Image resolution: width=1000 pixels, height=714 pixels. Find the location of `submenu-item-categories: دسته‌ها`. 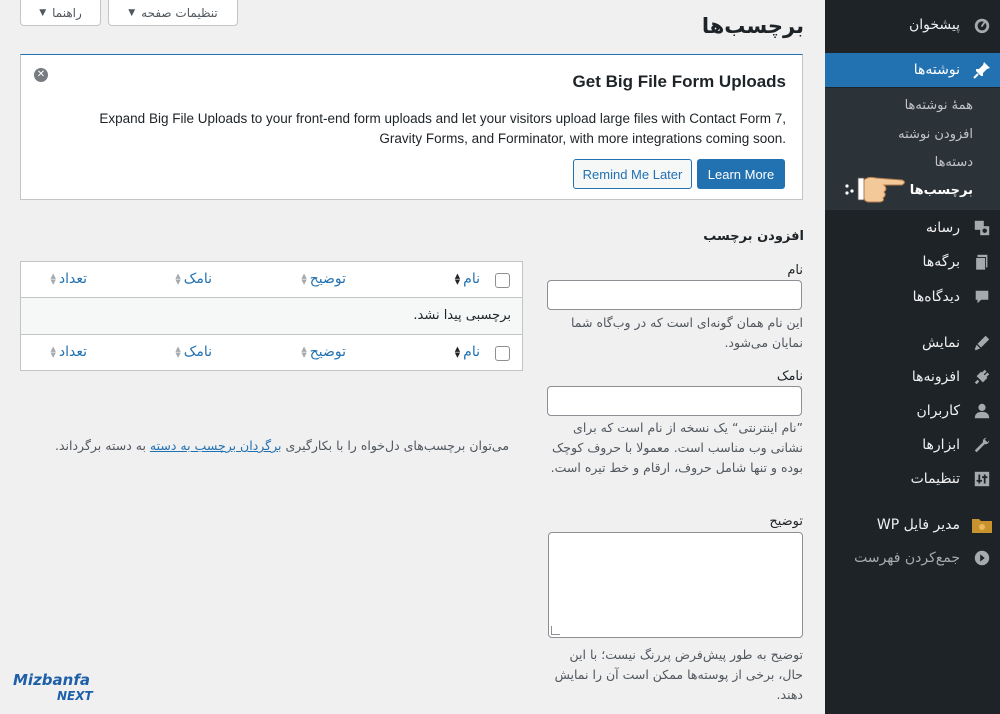

submenu-item-categories: دسته‌ها is located at coordinates (912, 162).